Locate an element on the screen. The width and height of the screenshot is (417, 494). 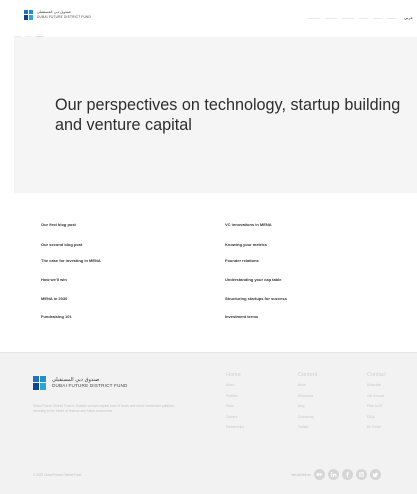
footer-link: Team is located at coordinates (235, 409).